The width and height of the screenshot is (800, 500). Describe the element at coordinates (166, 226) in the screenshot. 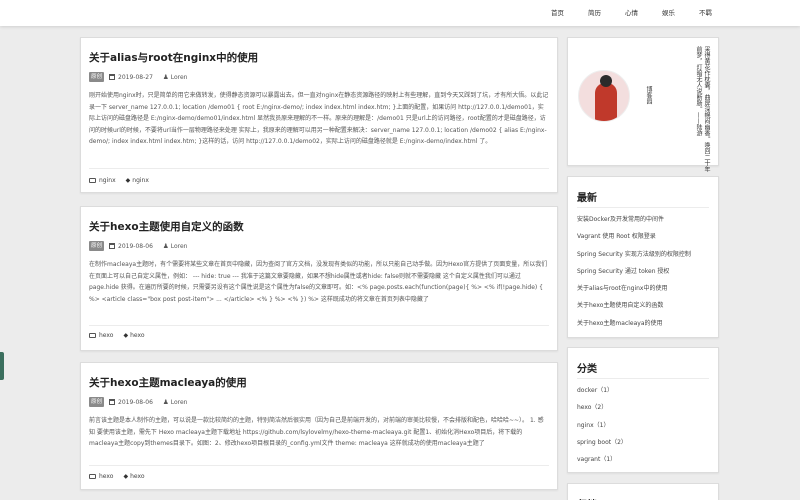

I see `post-title: 关于hexo主题使用自定义的函数` at that location.